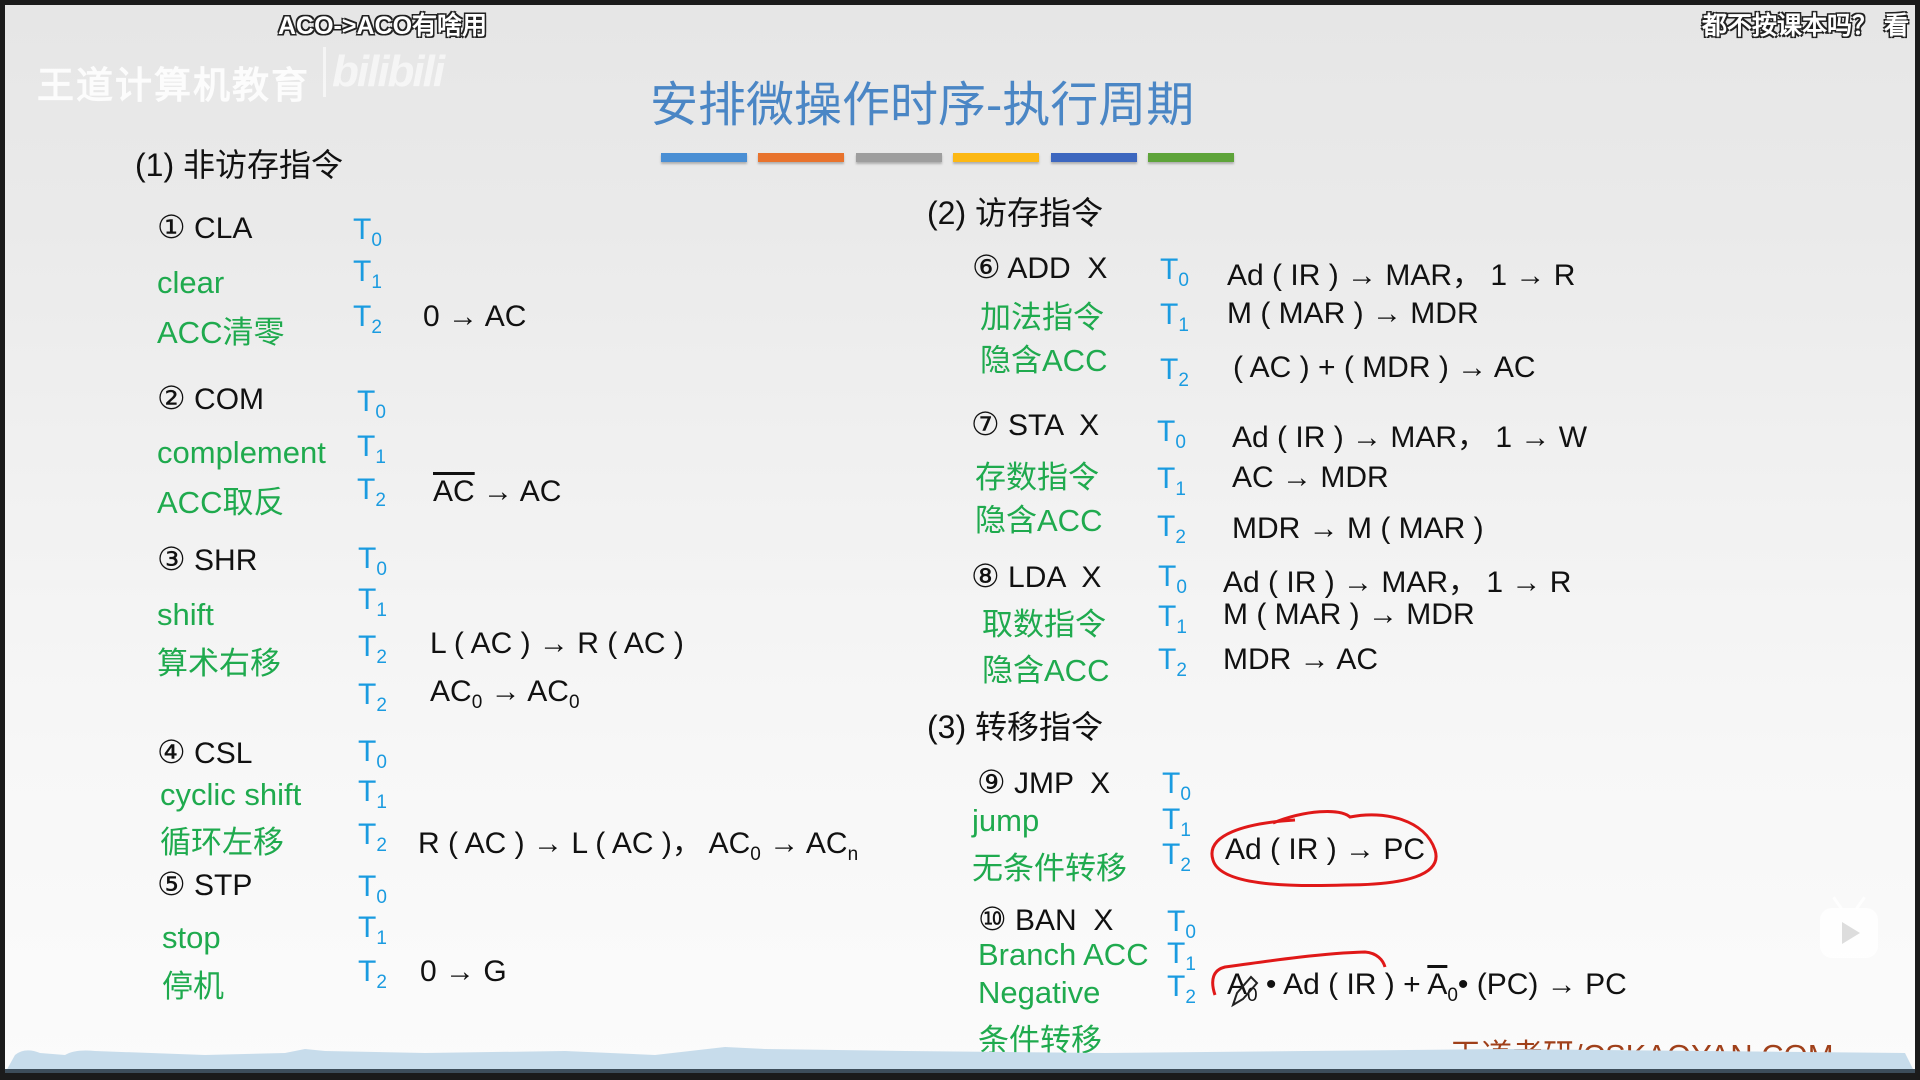  I want to click on pen-annotations, so click(1324, 908).